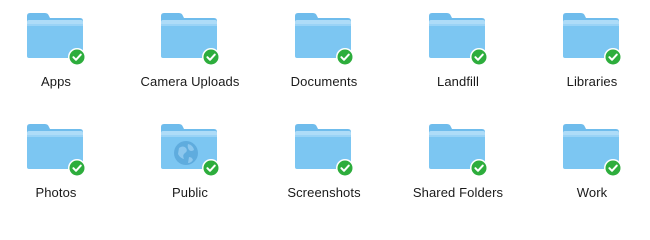 The height and width of the screenshot is (240, 650). Describe the element at coordinates (190, 81) in the screenshot. I see `folder-label: Camera Uploads` at that location.